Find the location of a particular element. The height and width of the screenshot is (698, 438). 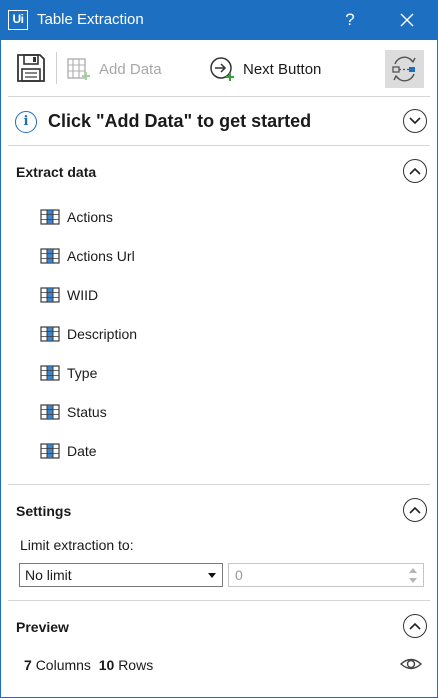

toolbar-separator is located at coordinates (56, 68).